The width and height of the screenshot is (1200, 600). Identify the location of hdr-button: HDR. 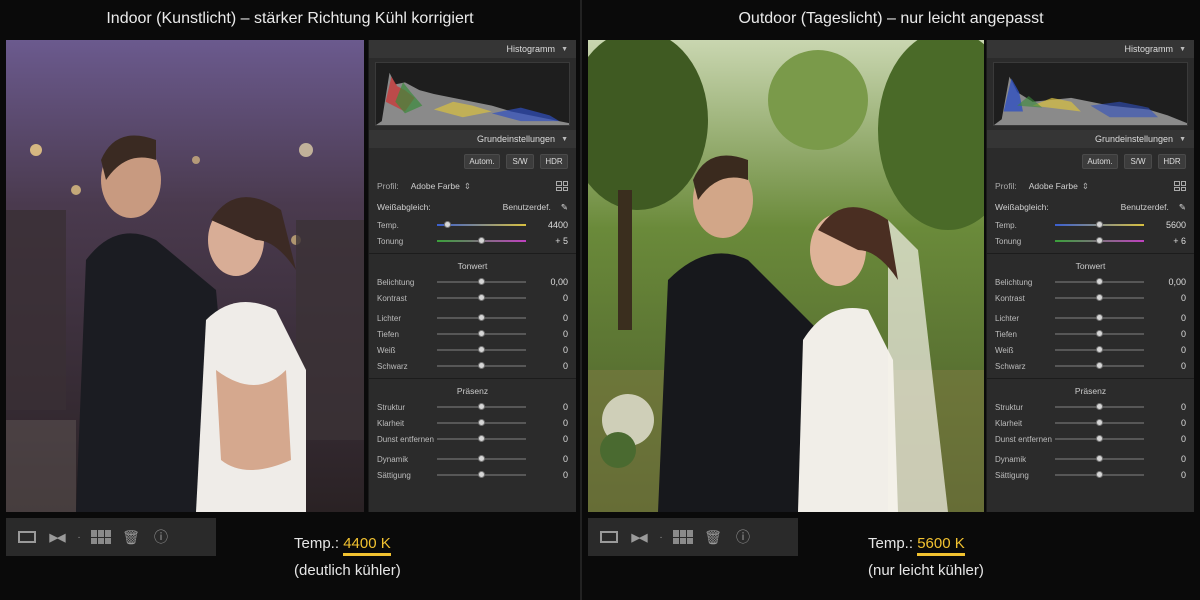
(554, 161).